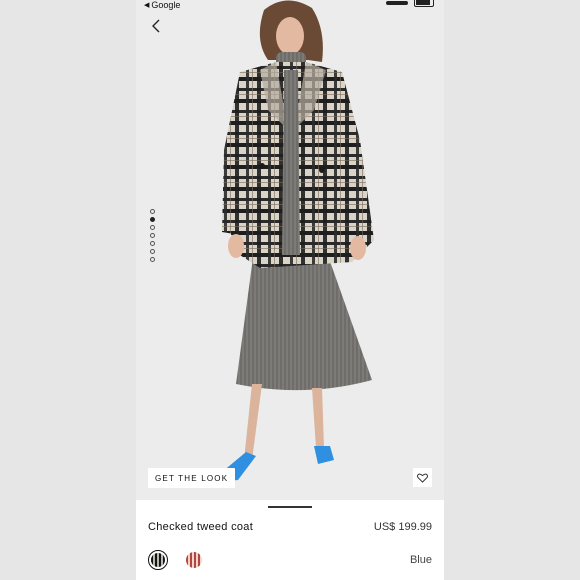 This screenshot has width=580, height=580. What do you see at coordinates (424, 3) in the screenshot?
I see `battery-icon` at bounding box center [424, 3].